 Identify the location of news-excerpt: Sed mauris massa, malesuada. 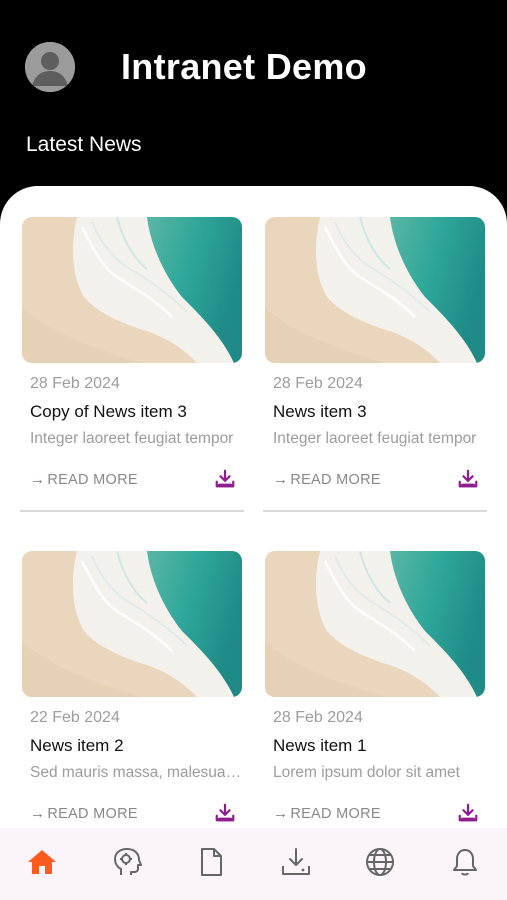
(136, 772).